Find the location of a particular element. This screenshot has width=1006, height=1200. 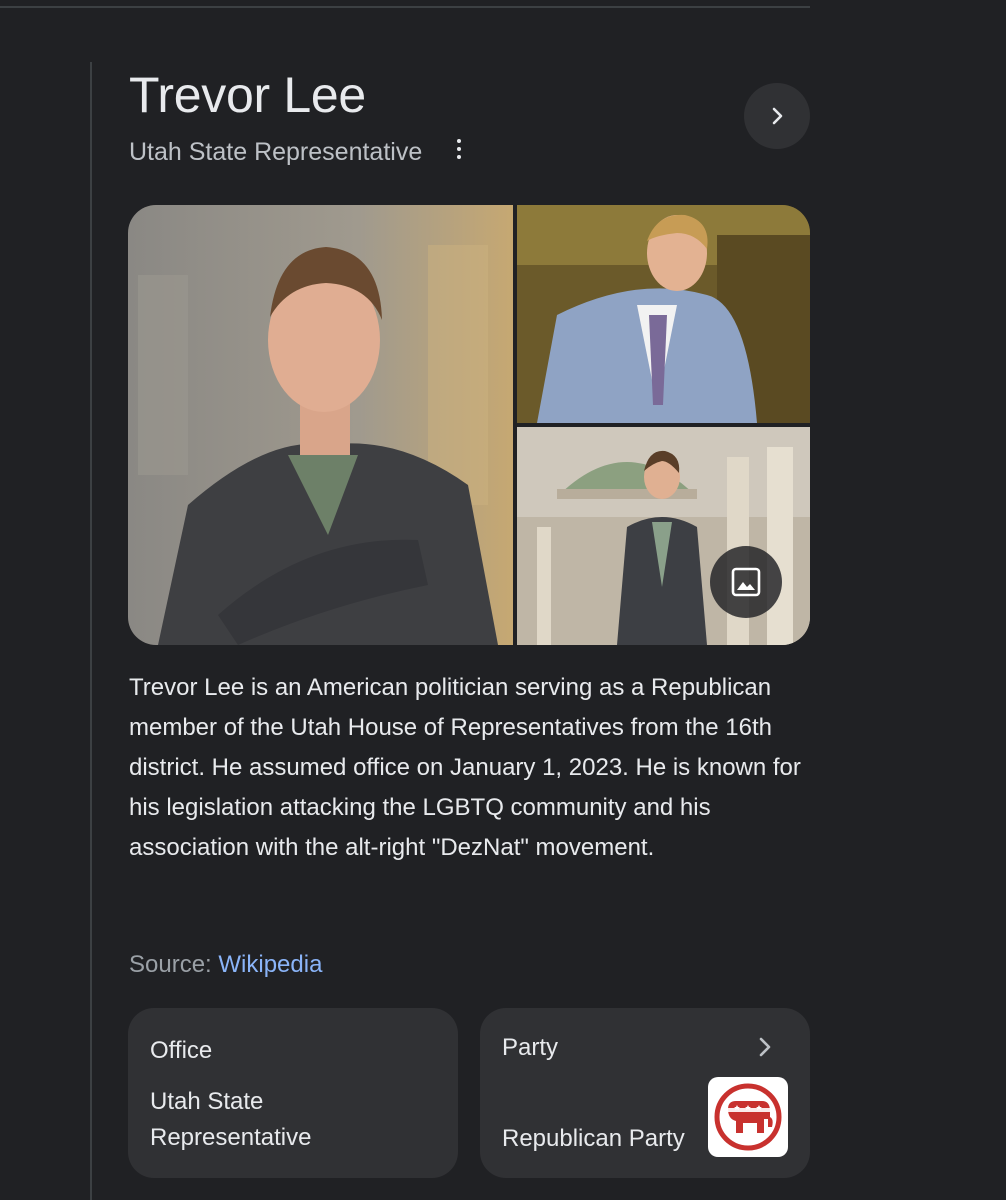

party-label: Party is located at coordinates (530, 1047).